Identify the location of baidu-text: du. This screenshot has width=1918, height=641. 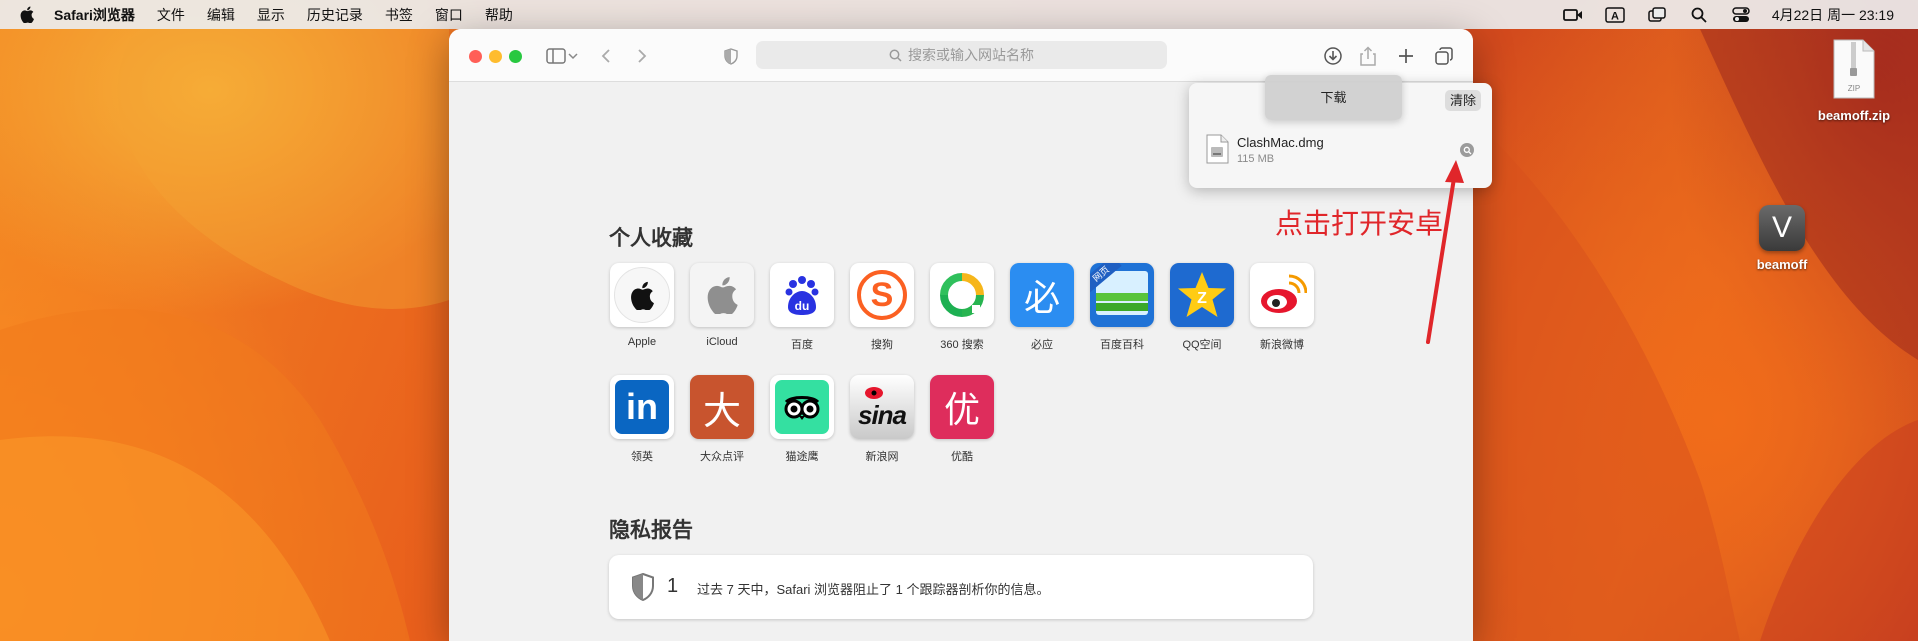
(802, 306).